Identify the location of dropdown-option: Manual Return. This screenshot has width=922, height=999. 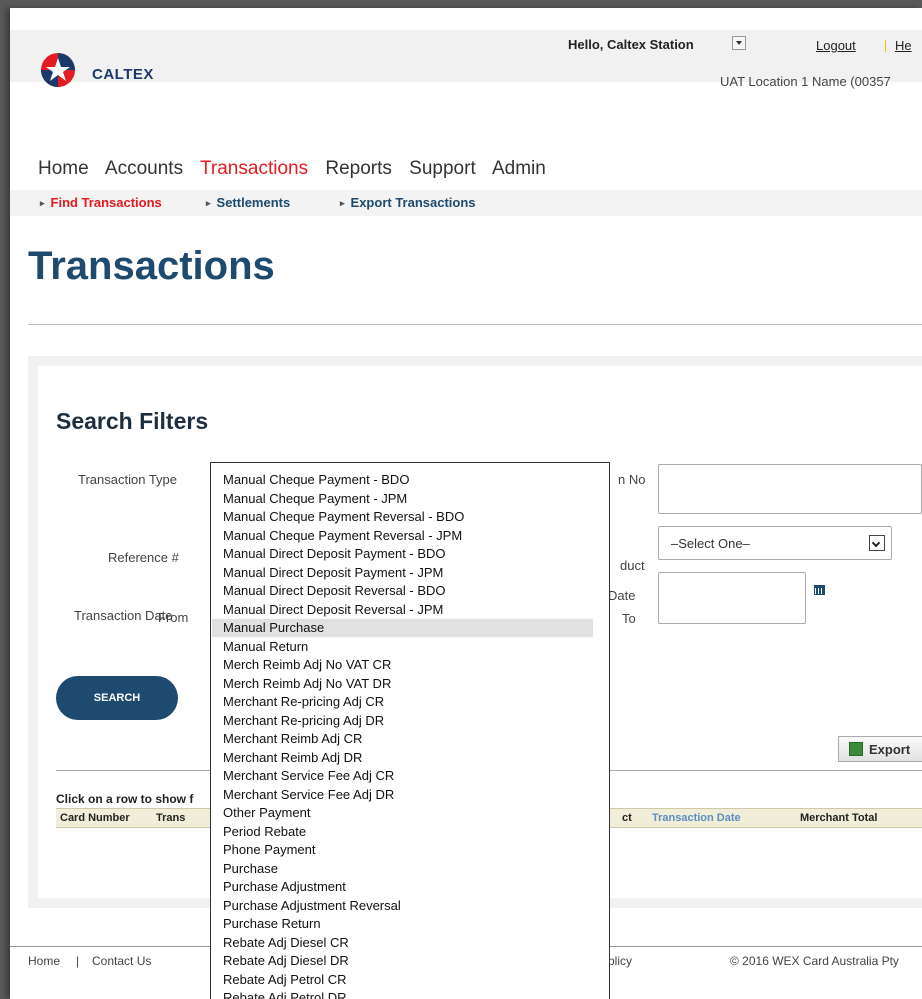
(265, 647).